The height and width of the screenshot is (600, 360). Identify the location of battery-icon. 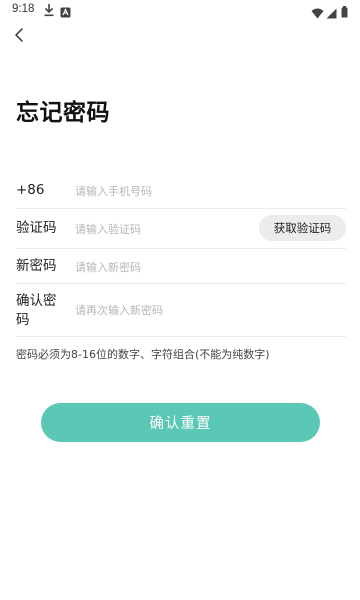
(344, 12).